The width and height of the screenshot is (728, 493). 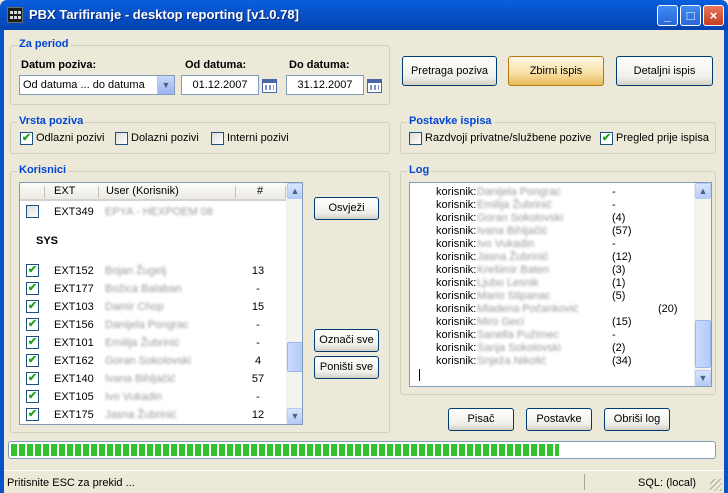 I want to click on table-row: EXT152 Bojan Žugelj 13, so click(x=153, y=271).